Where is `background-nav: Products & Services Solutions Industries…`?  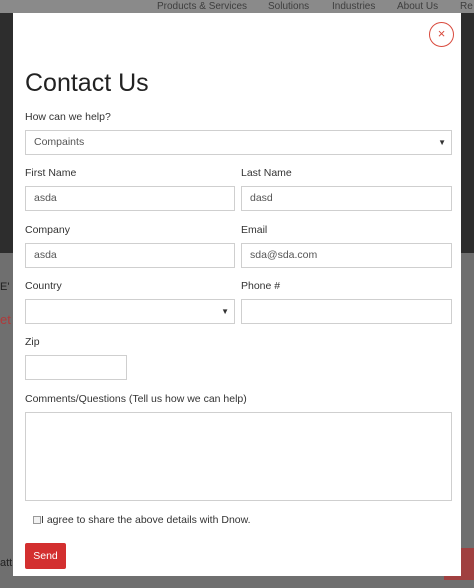 background-nav: Products & Services Solutions Industries… is located at coordinates (237, 6).